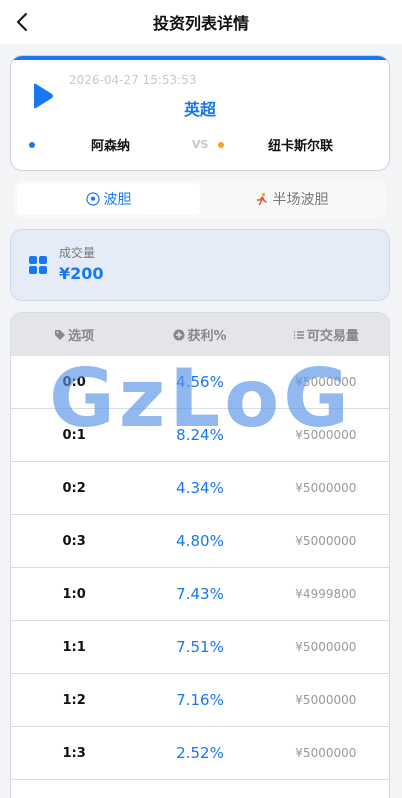 The image size is (402, 798). I want to click on table-row: 0:0 4.56% ¥5000000, so click(200, 382).